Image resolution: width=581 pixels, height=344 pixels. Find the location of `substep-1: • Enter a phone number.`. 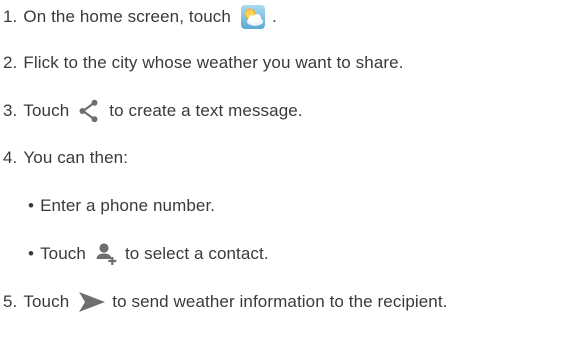

substep-1: • Enter a phone number. is located at coordinates (121, 206).